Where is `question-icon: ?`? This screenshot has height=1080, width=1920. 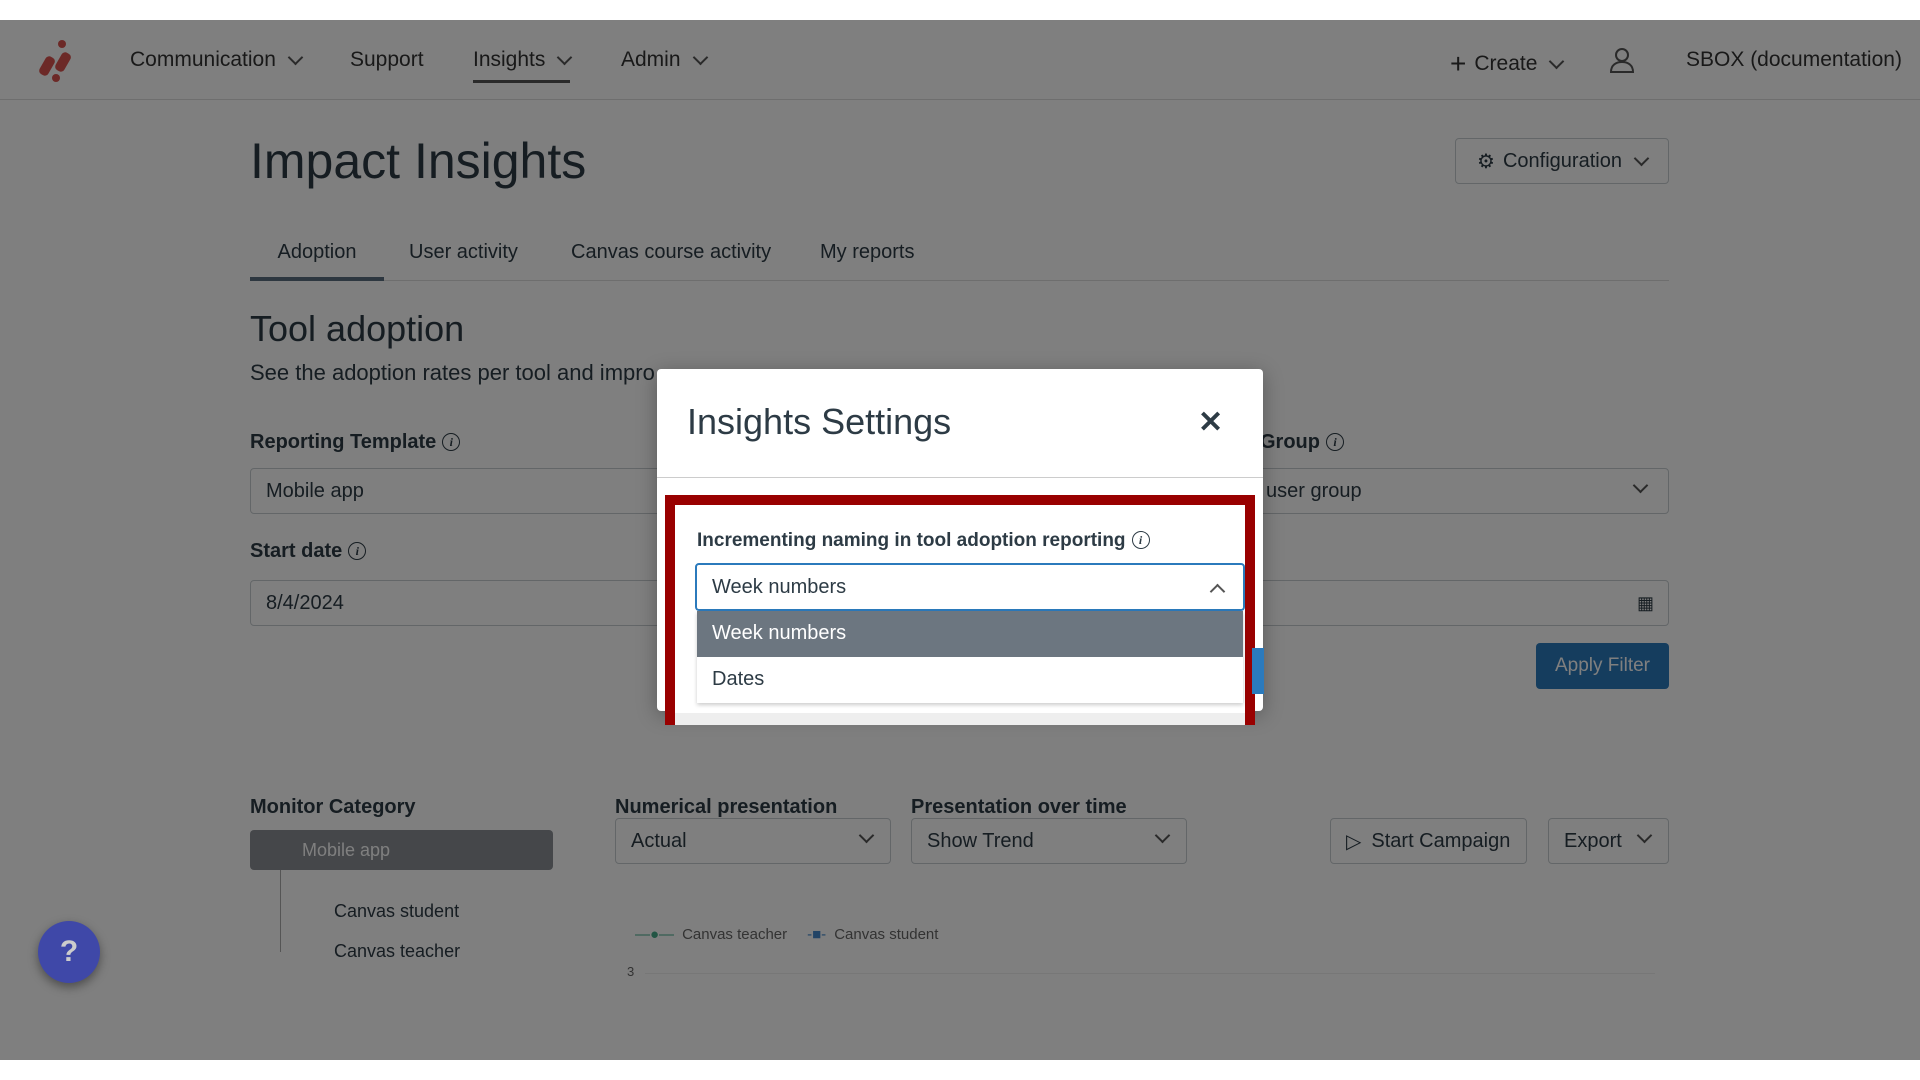
question-icon: ? is located at coordinates (69, 951).